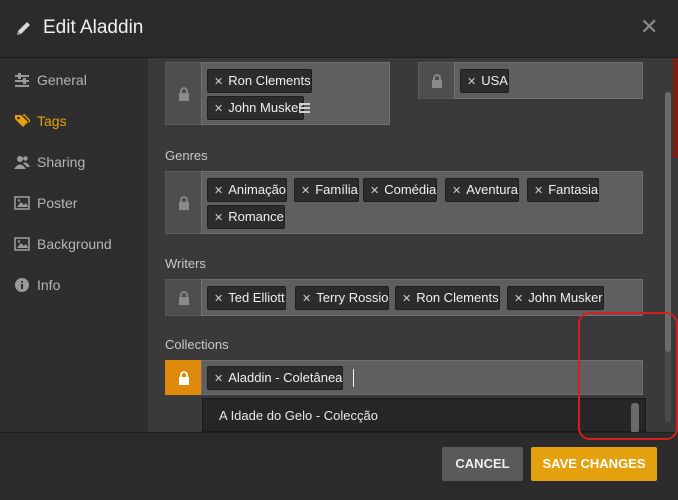 This screenshot has height=500, width=678. I want to click on background-edge, so click(675, 108).